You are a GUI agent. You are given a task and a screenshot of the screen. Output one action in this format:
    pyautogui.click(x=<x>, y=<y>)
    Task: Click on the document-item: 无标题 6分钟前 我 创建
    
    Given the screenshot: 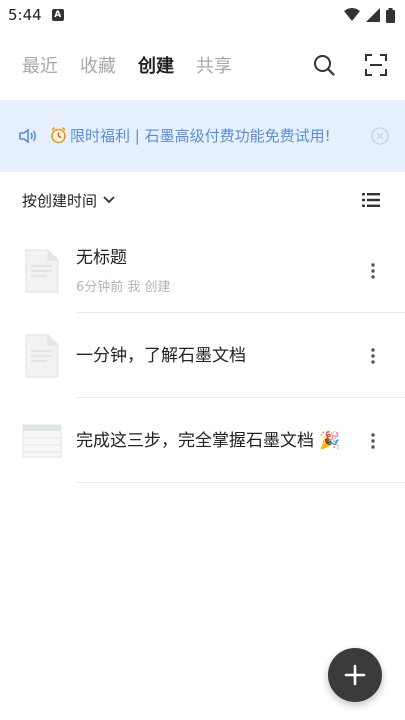 What is the action you would take?
    pyautogui.click(x=202, y=270)
    